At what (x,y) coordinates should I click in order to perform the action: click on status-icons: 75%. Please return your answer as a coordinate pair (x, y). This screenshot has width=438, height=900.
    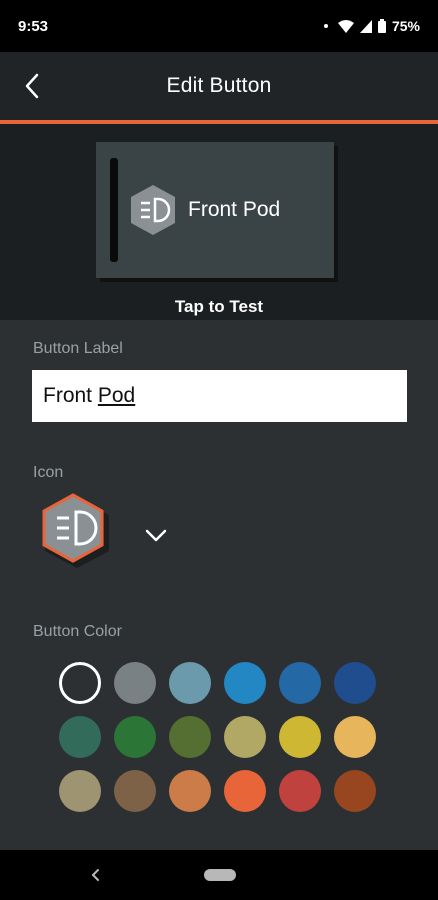
    Looking at the image, I should click on (371, 26).